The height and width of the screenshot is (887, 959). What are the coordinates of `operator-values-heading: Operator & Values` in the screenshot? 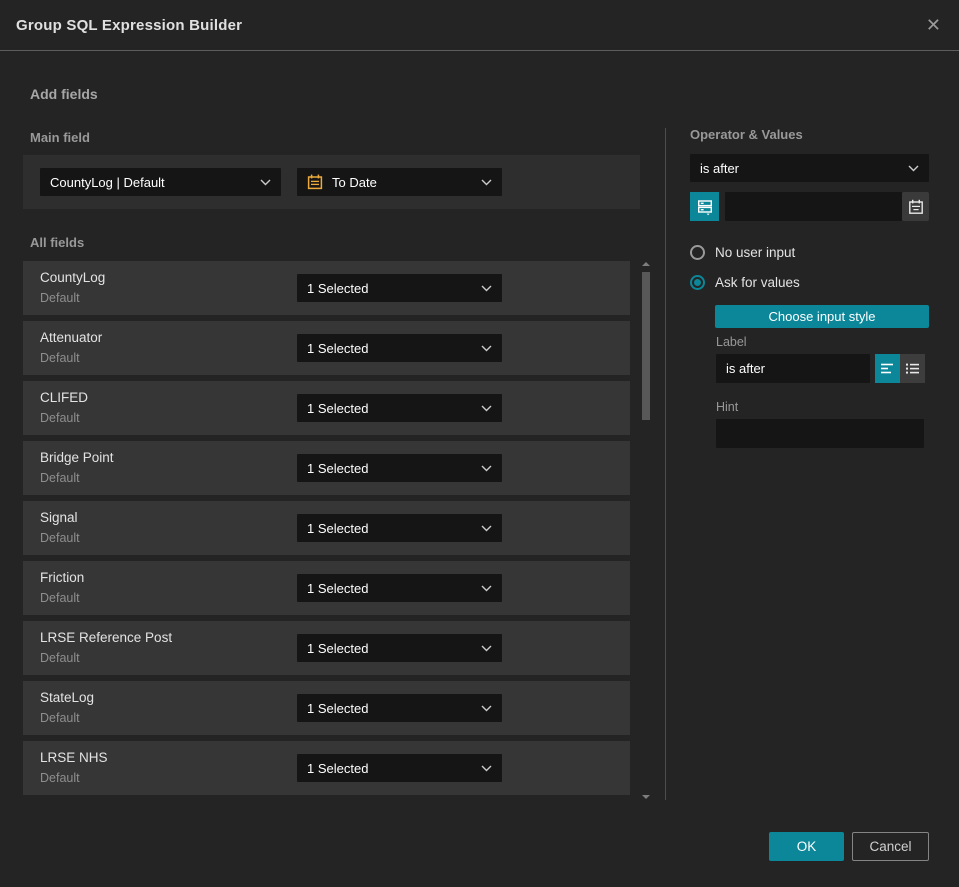 It's located at (746, 134).